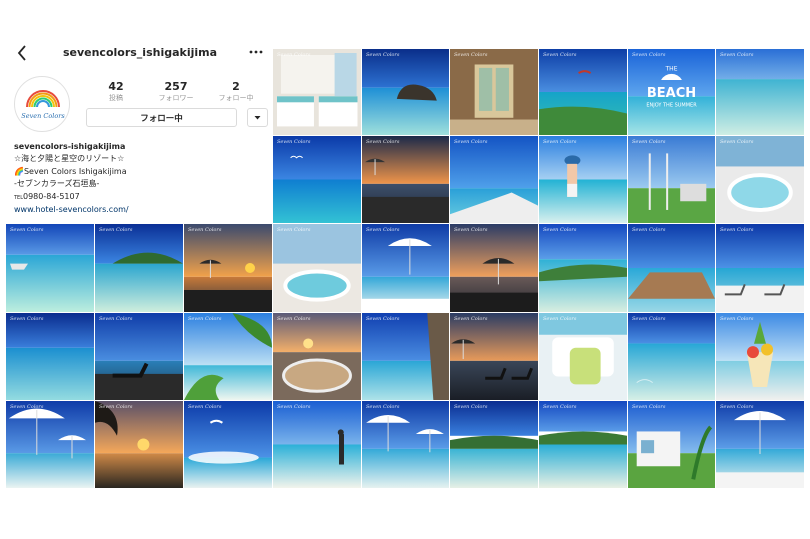  I want to click on photo-tile-deck: Seven Colors, so click(671, 268).